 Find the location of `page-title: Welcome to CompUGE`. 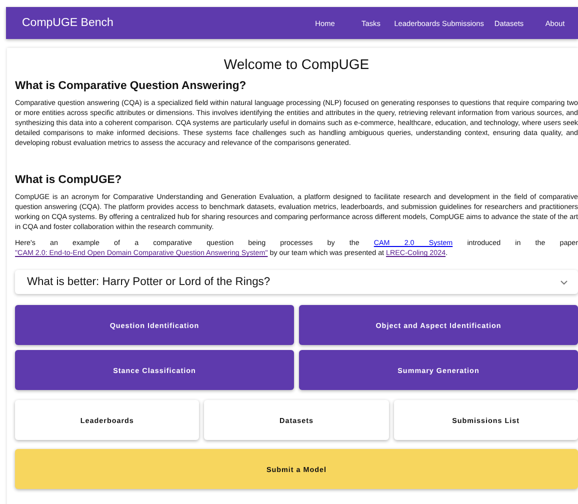

page-title: Welcome to CompUGE is located at coordinates (296, 64).